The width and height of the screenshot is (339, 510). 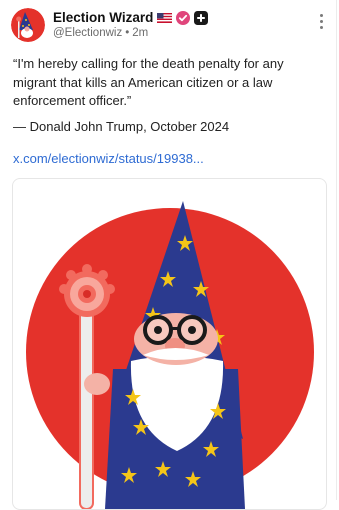 What do you see at coordinates (103, 17) in the screenshot?
I see `display-name: Election Wizard` at bounding box center [103, 17].